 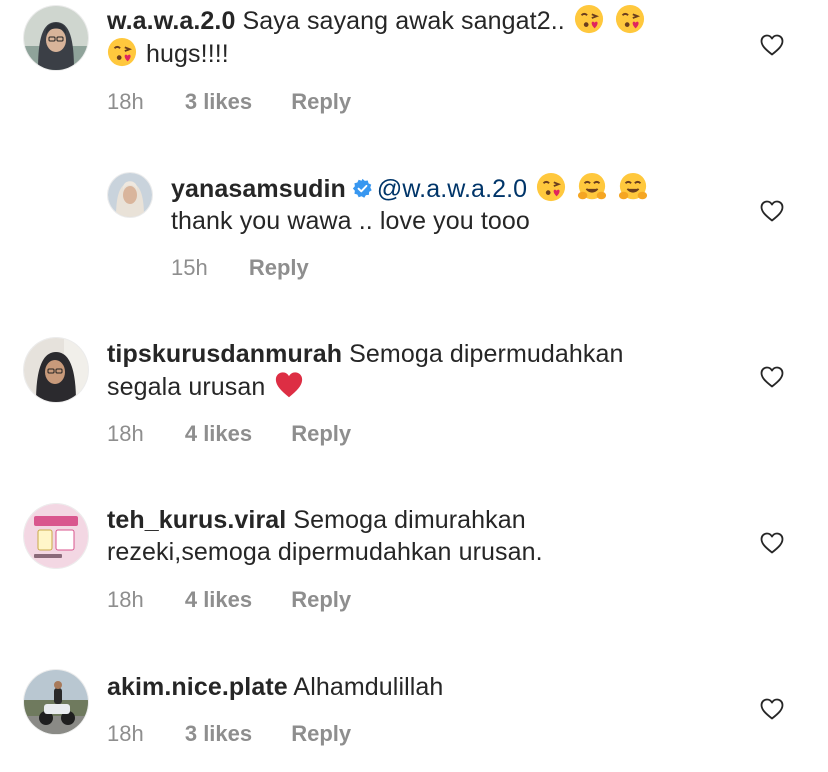 What do you see at coordinates (258, 189) in the screenshot?
I see `username: yanasamsudin` at bounding box center [258, 189].